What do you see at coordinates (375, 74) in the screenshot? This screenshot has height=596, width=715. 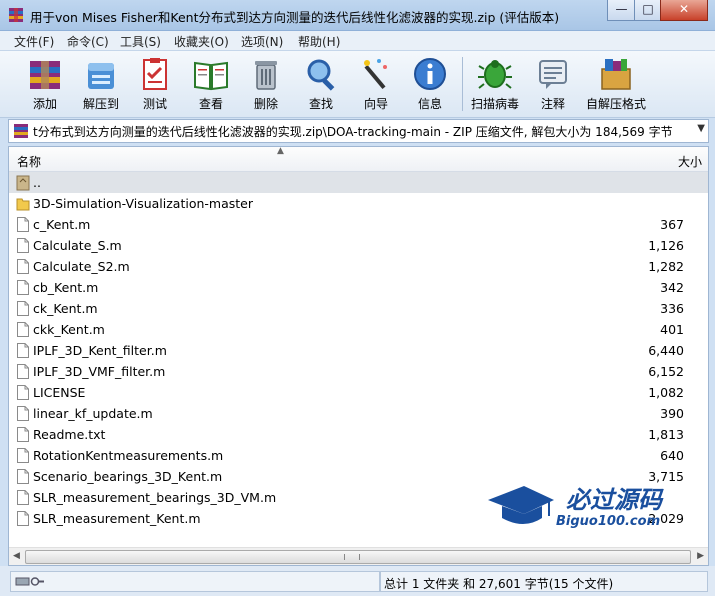 I see `wizard-icon` at bounding box center [375, 74].